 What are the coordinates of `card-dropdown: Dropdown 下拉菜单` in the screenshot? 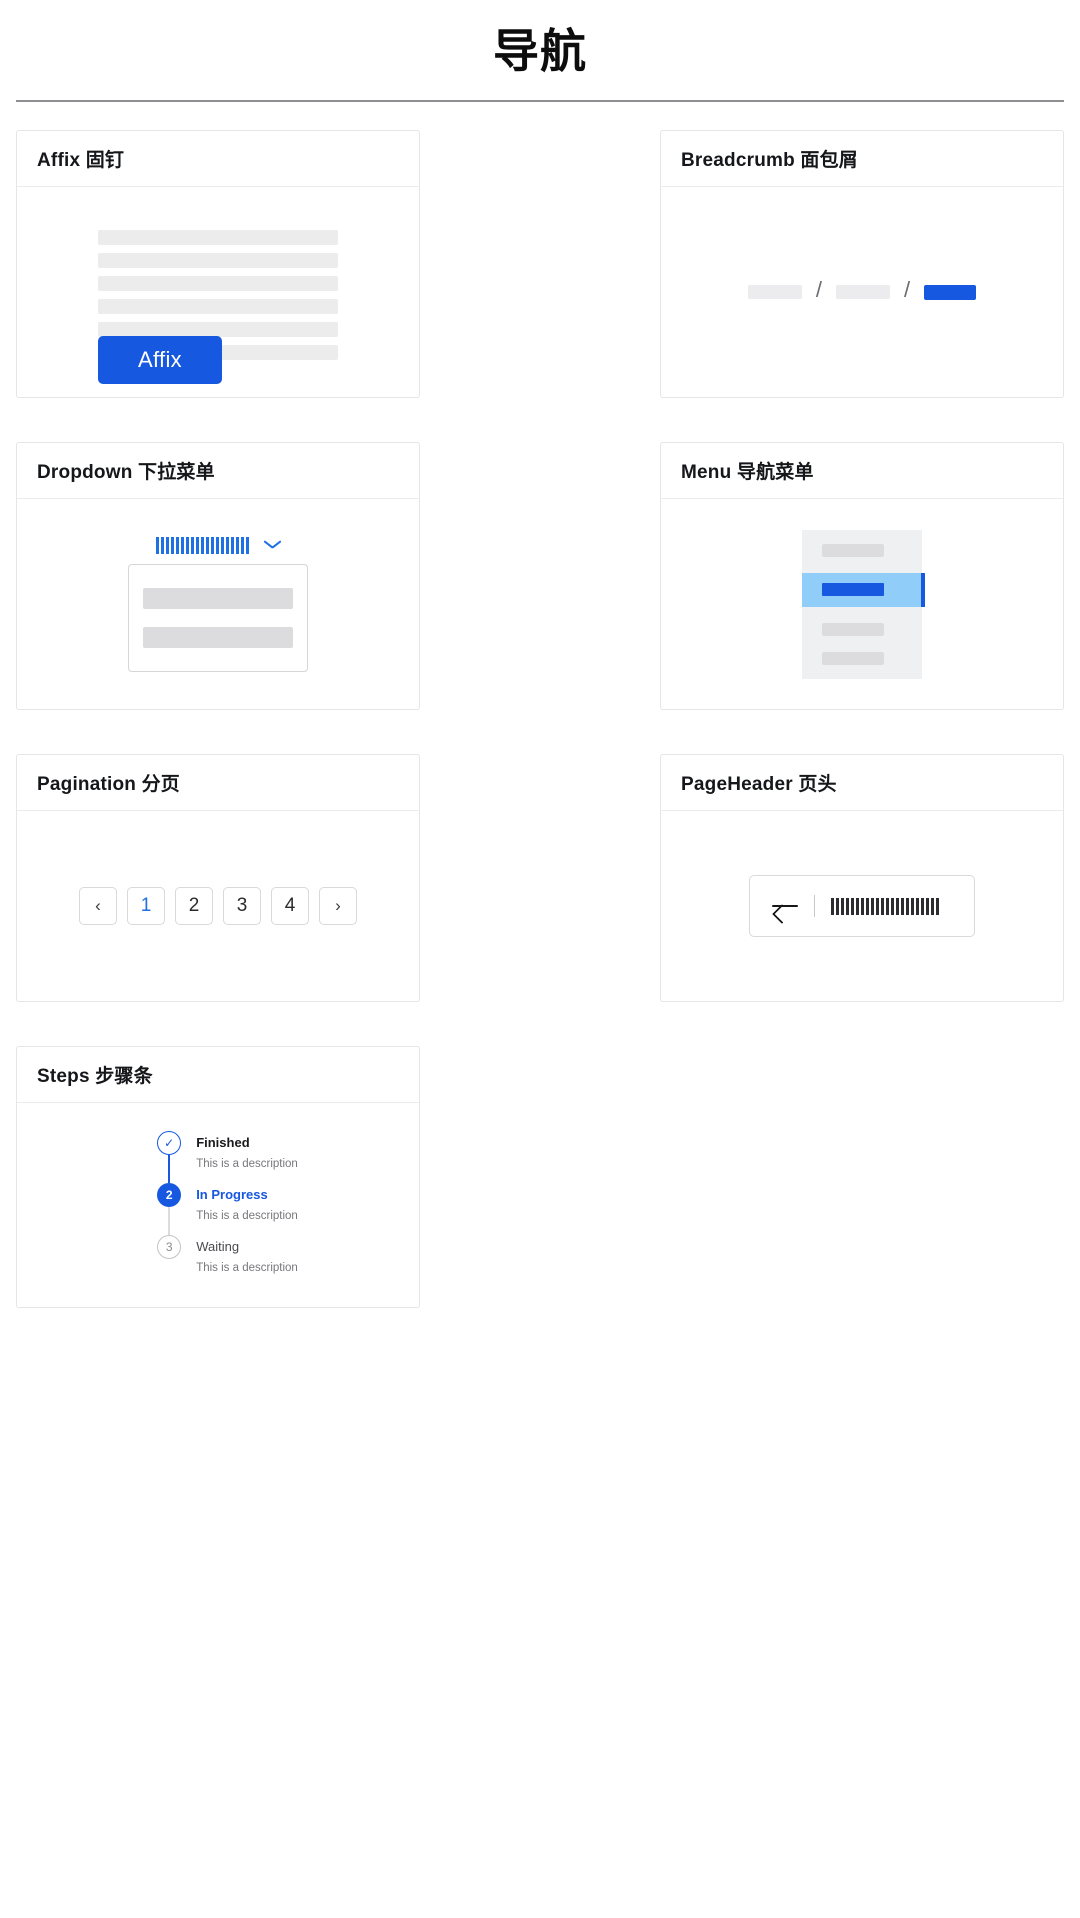 It's located at (218, 576).